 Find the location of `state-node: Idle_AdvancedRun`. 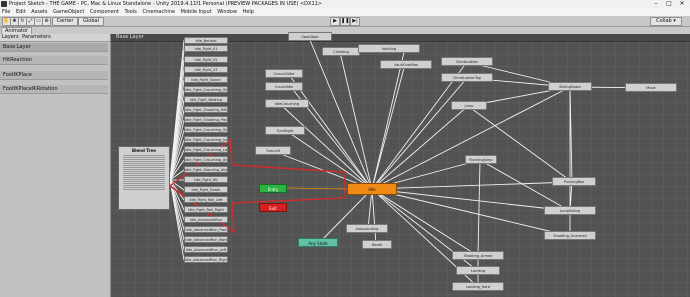

state-node: Idle_AdvancedRun is located at coordinates (206, 219).